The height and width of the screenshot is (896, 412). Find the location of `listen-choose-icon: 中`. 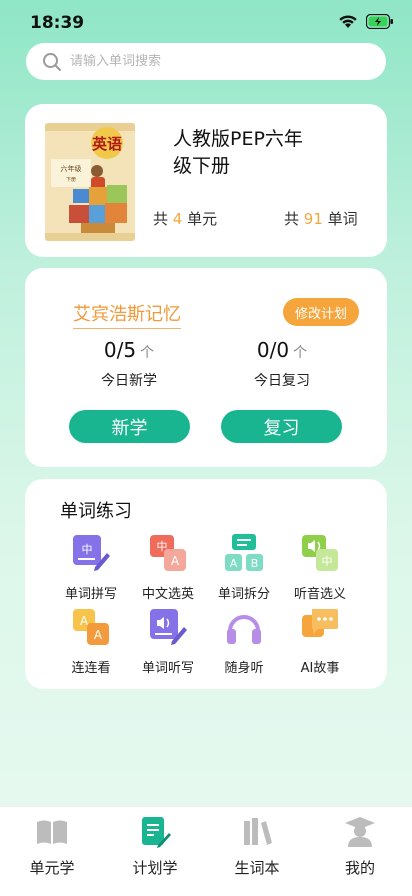

listen-choose-icon: 中 is located at coordinates (320, 553).